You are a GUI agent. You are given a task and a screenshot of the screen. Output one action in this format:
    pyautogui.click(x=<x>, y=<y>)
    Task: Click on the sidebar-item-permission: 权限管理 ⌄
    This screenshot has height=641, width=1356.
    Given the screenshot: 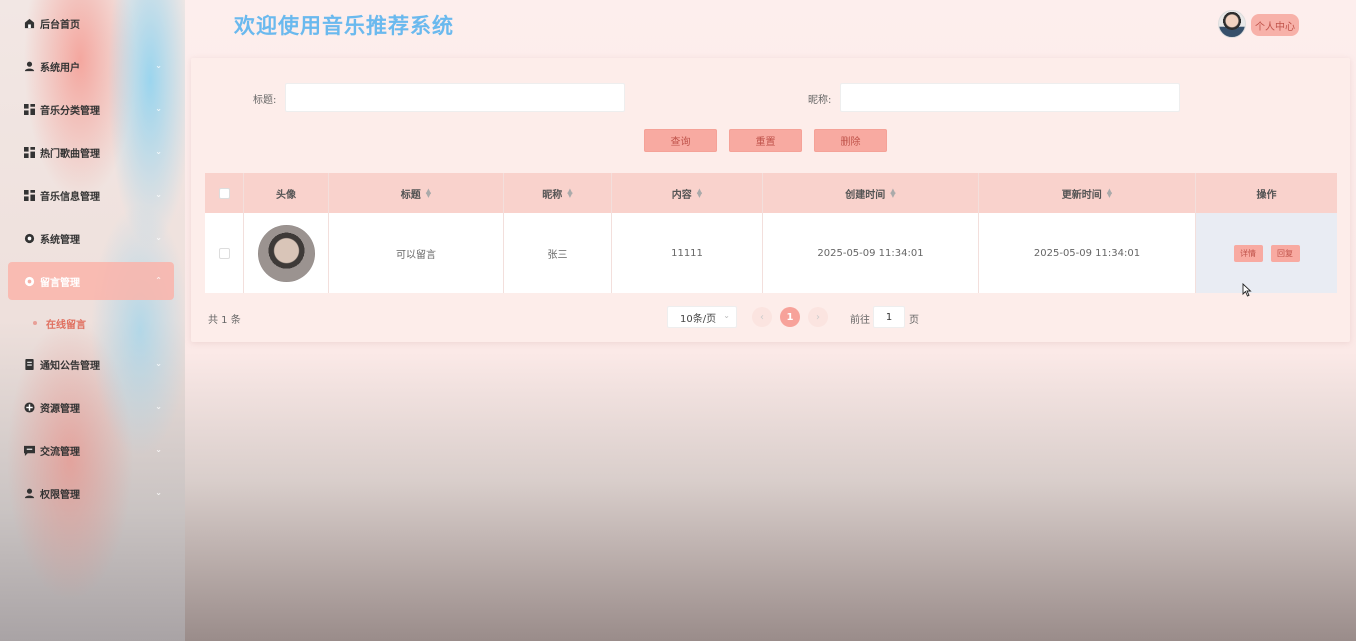 What is the action you would take?
    pyautogui.click(x=91, y=493)
    